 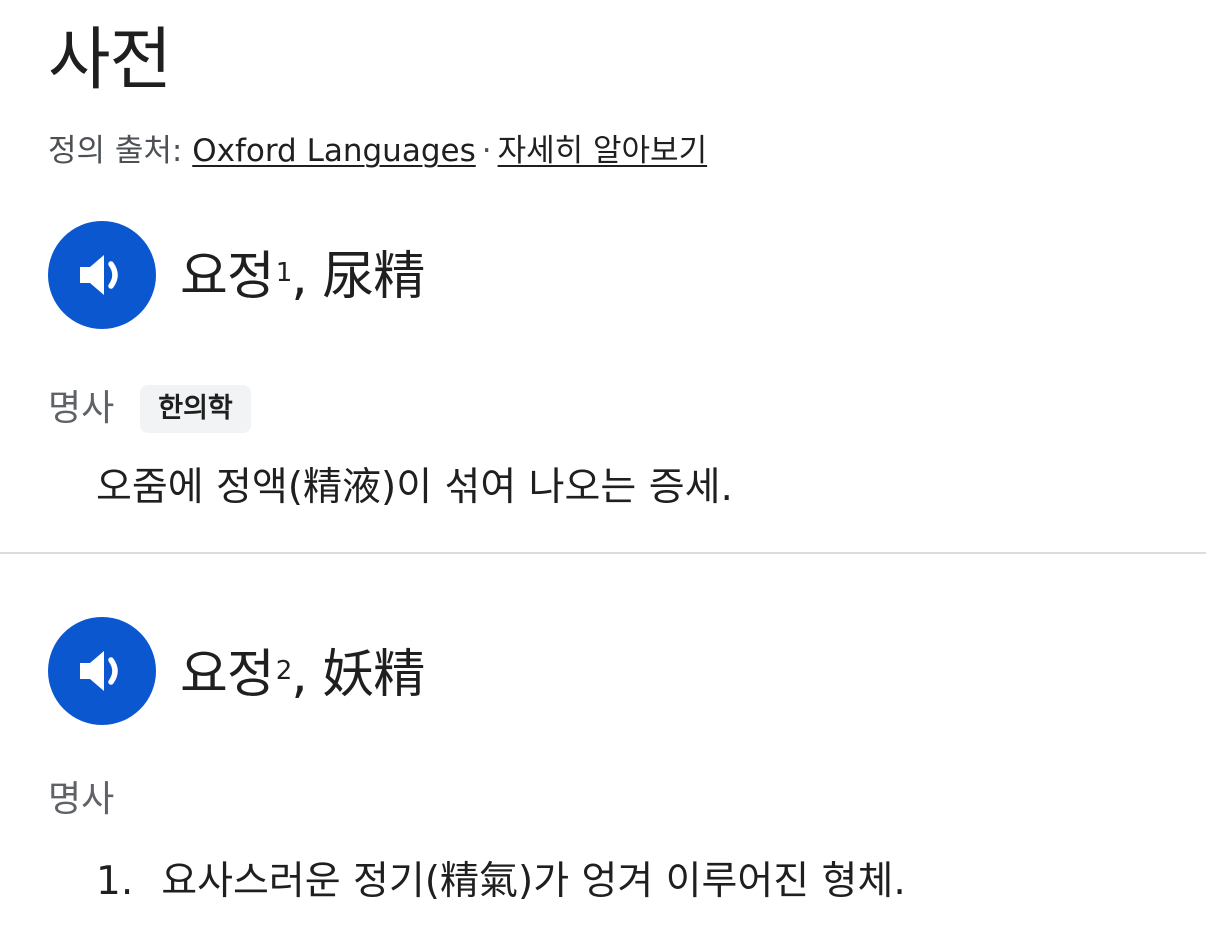 I want to click on definition-source: 정의 출처: Oxford Languages · 자세히 알아보기, so click(x=377, y=151).